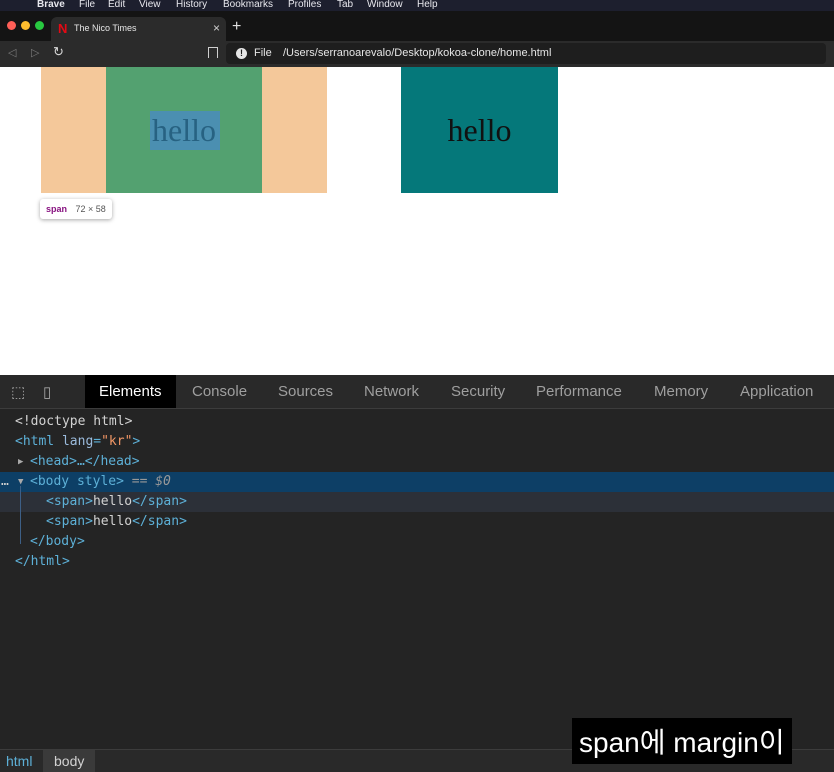 This screenshot has width=834, height=772. I want to click on tab-memory: Memory, so click(681, 391).